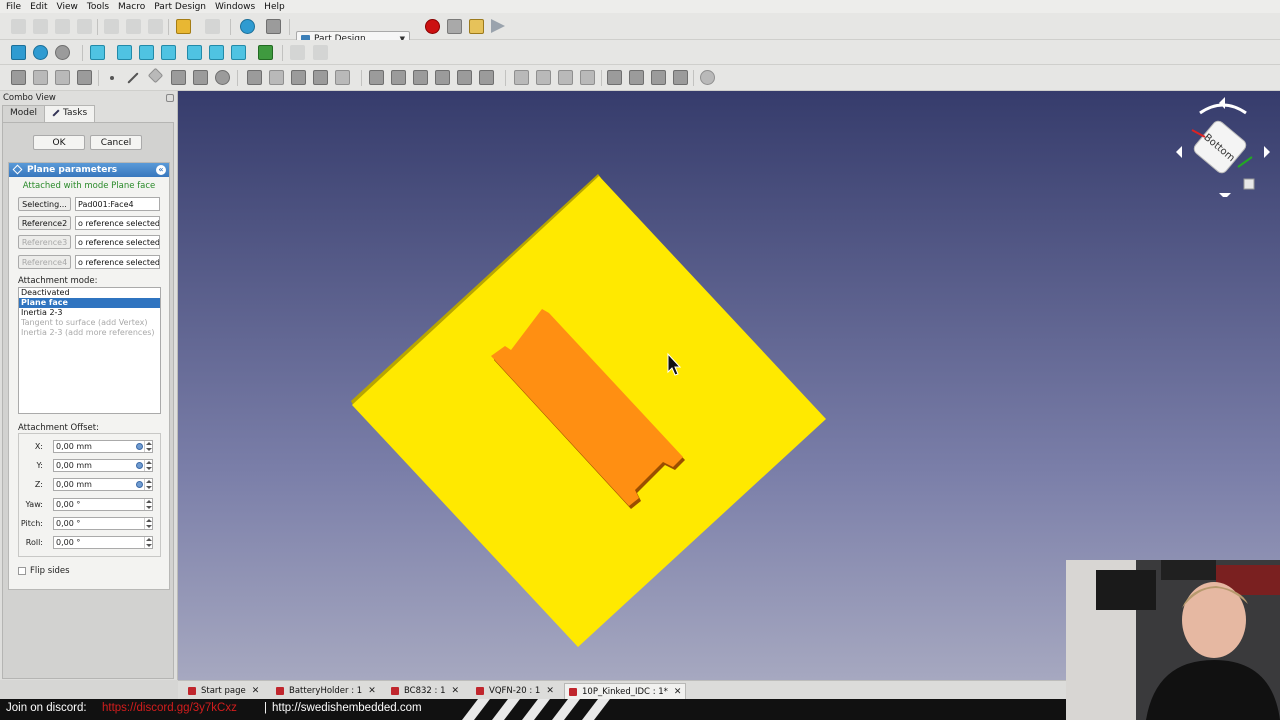 The height and width of the screenshot is (720, 1280). Describe the element at coordinates (432, 26) in the screenshot. I see `macro-record-icon` at that location.